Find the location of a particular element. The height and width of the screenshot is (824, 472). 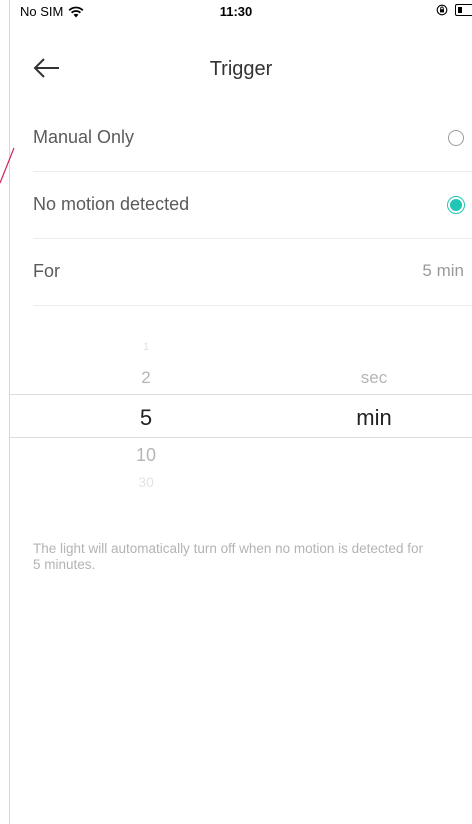

navigation-bar: Trigger is located at coordinates (241, 69).